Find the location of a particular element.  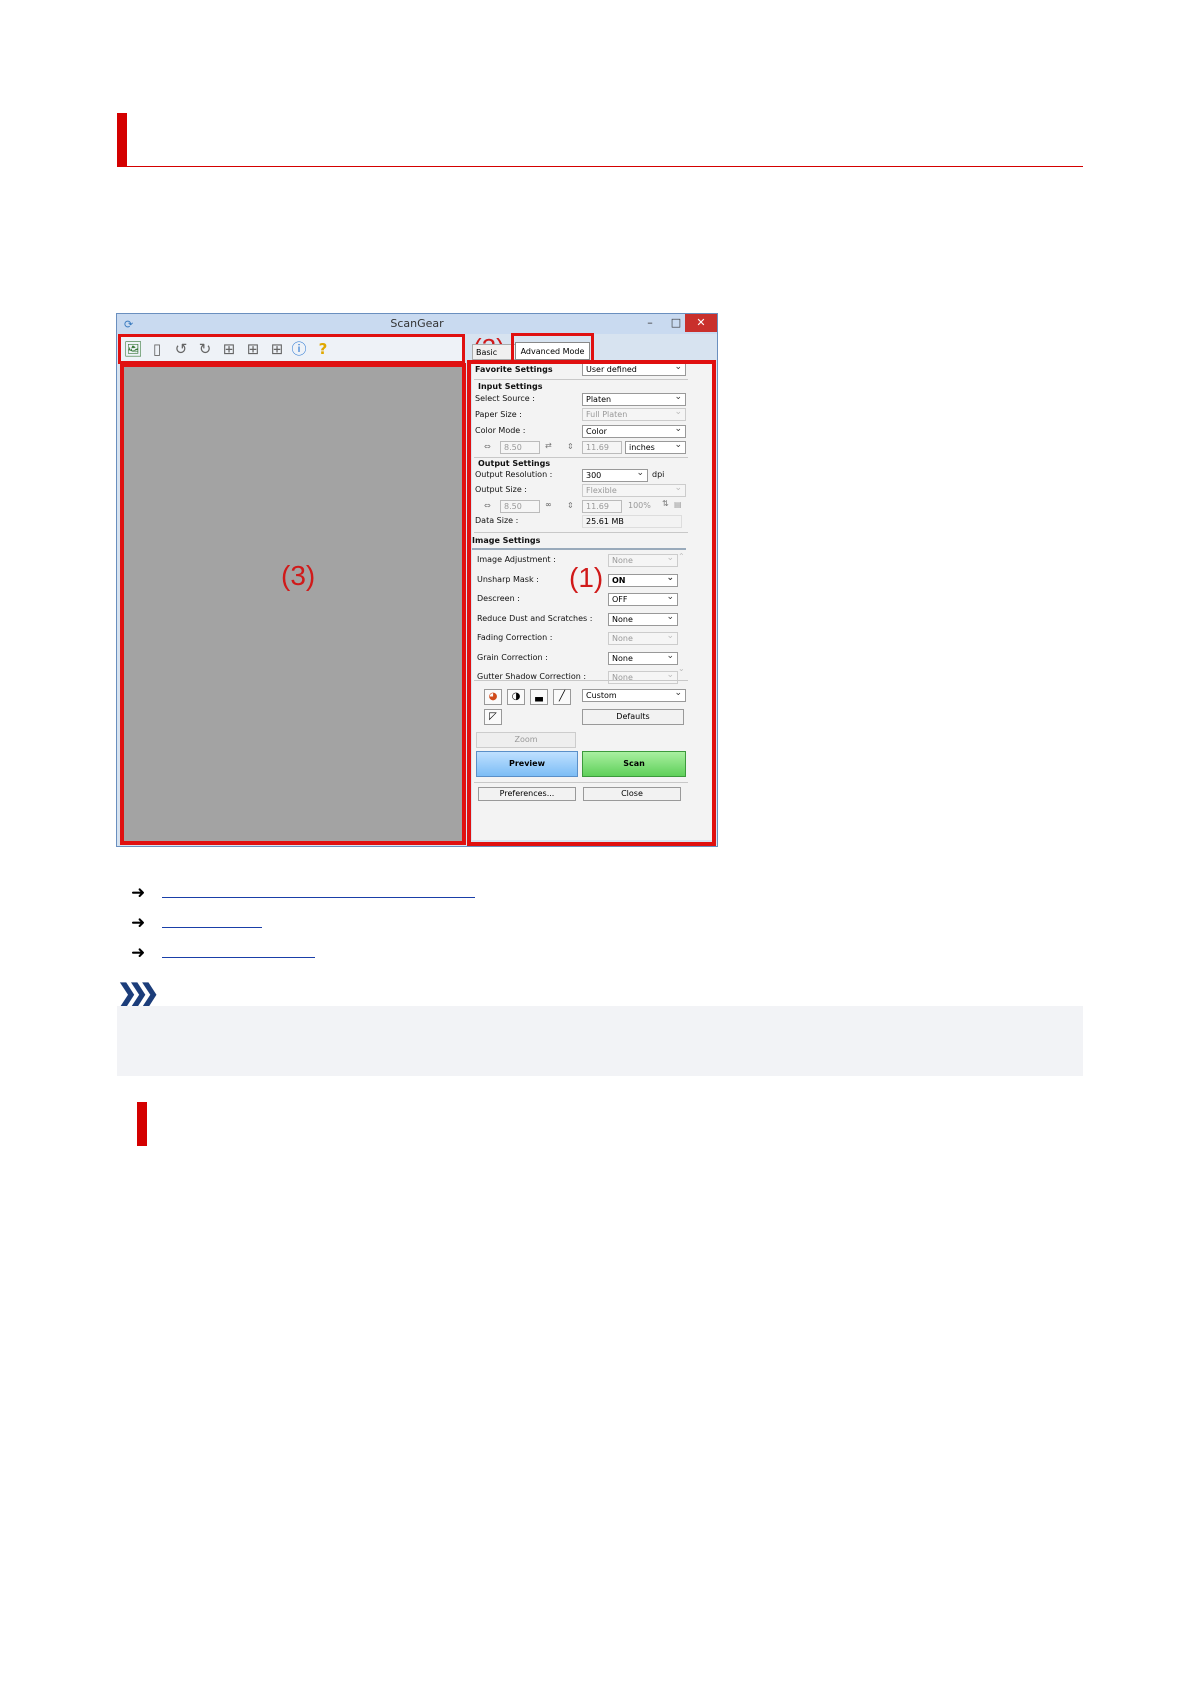

callout-label-1: (1) is located at coordinates (586, 577).